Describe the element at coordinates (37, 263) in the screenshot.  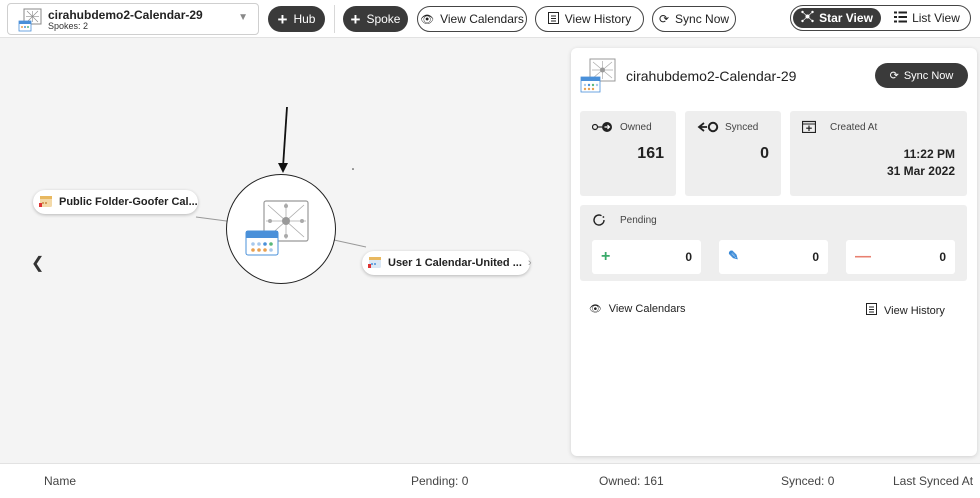
I see `chevron-left-icon: ❮` at that location.